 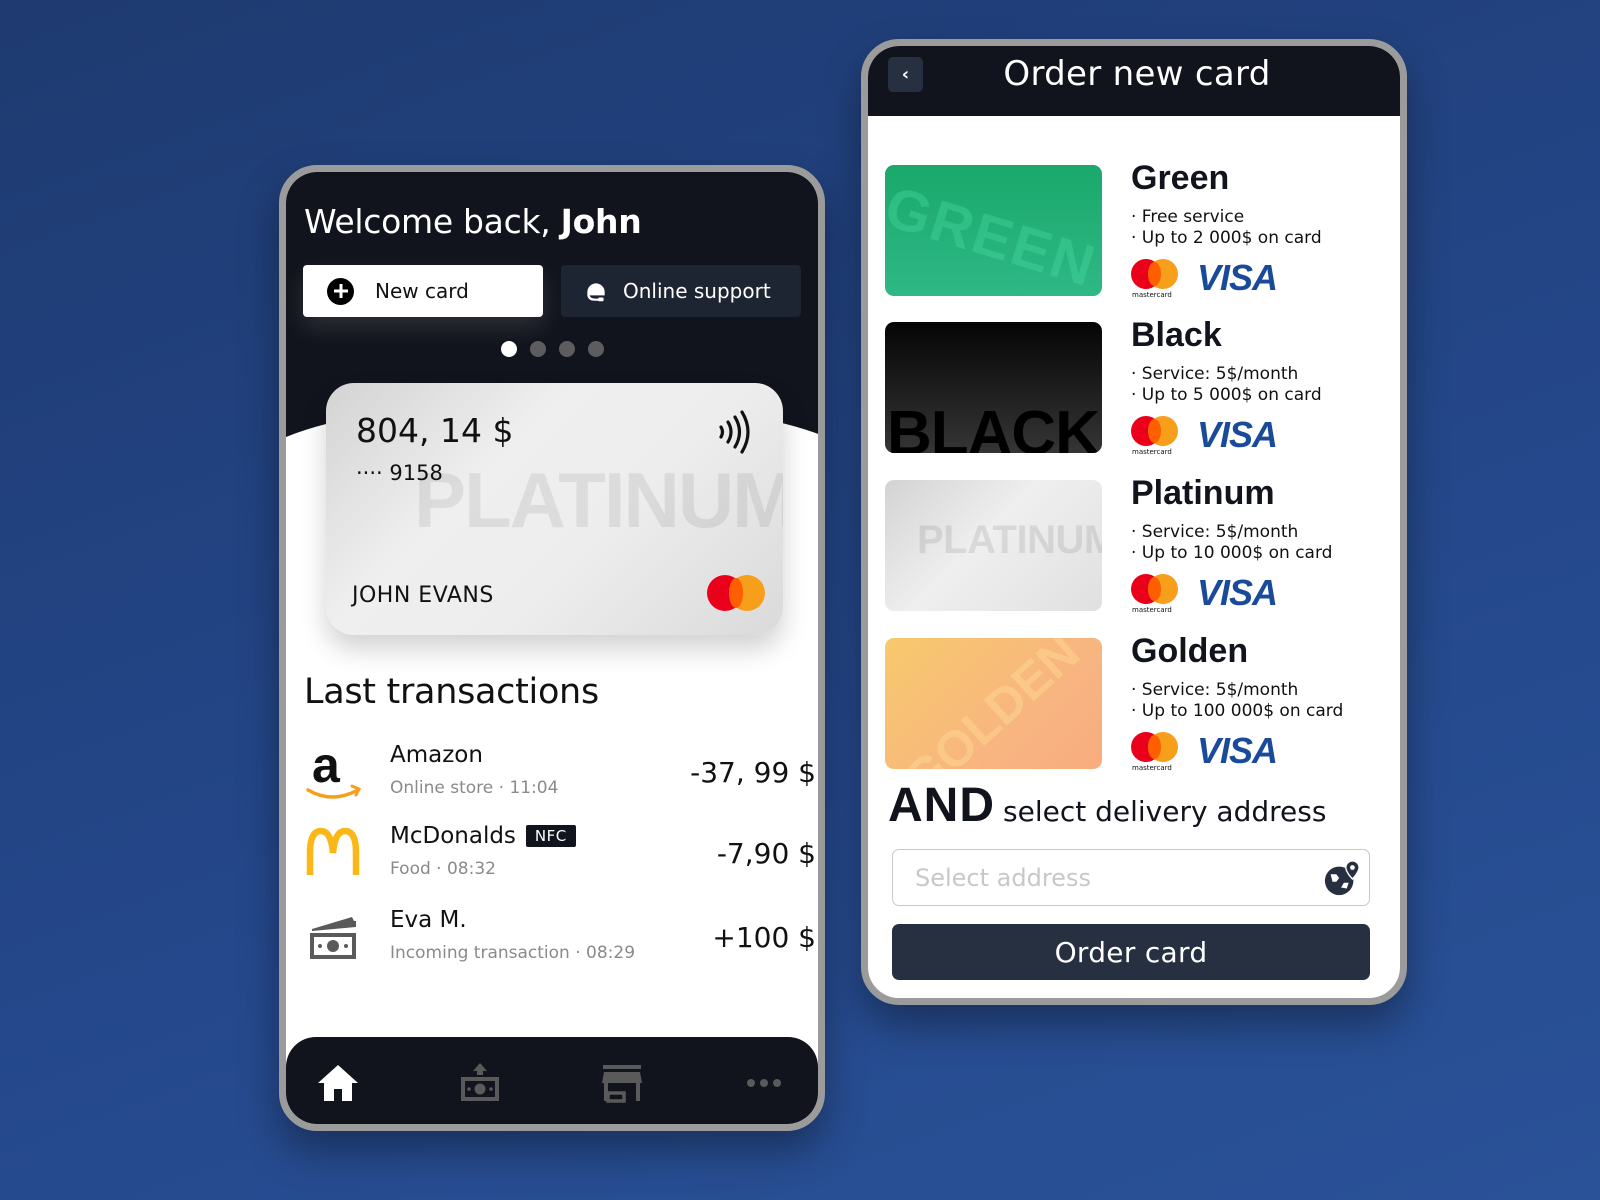 What do you see at coordinates (1226, 238) in the screenshot?
I see `offer-feature: · Up to 2 000$ on card` at bounding box center [1226, 238].